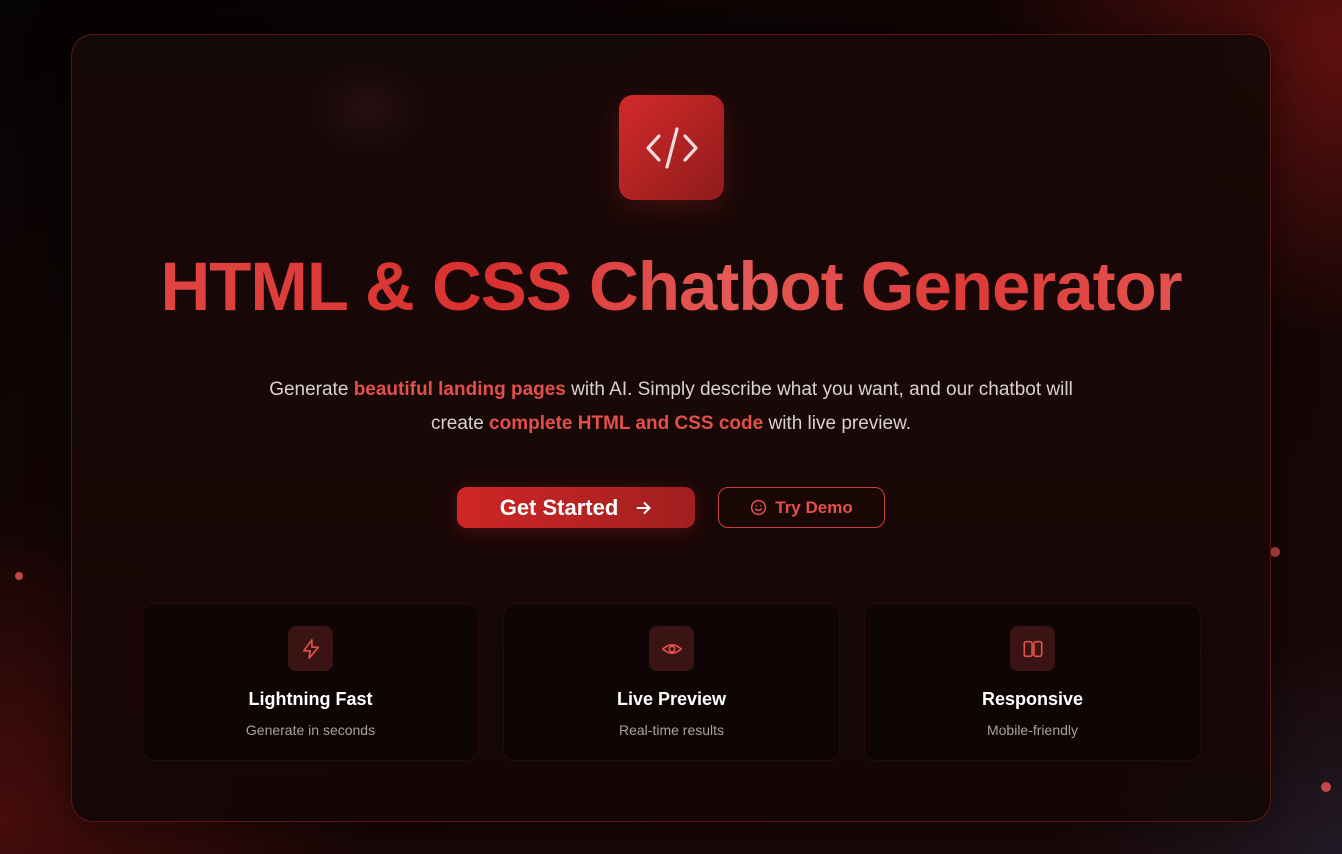 The image size is (1342, 854). I want to click on subtitle-text: Generate, so click(311, 389).